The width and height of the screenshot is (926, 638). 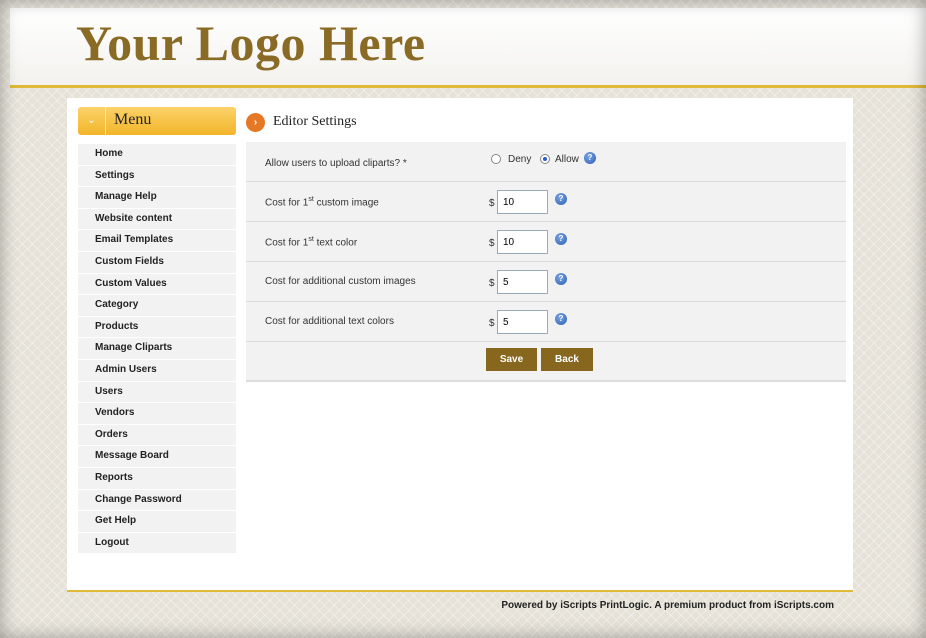 I want to click on sidebar-item-category: Category, so click(x=157, y=306).